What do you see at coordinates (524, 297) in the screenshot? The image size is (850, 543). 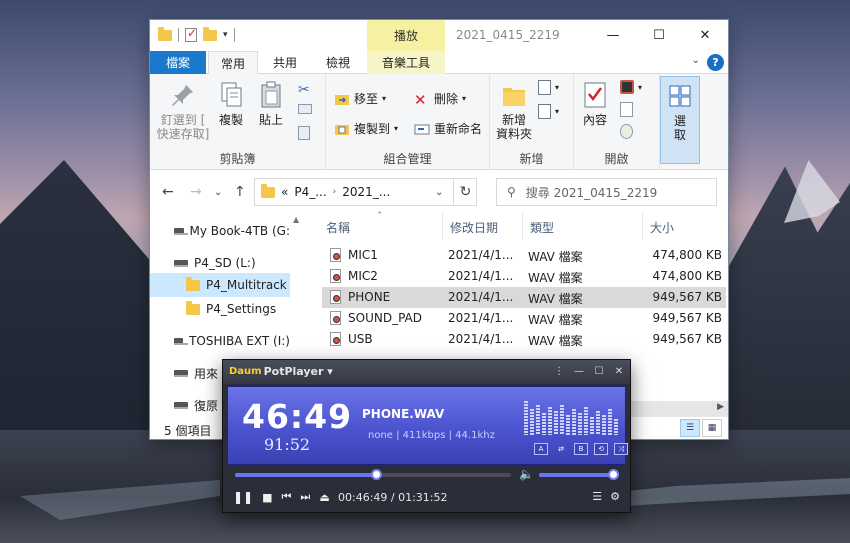 I see `file-row-selected: PHONE 2021/4/1... WAV 檔案 949,567 KB` at bounding box center [524, 297].